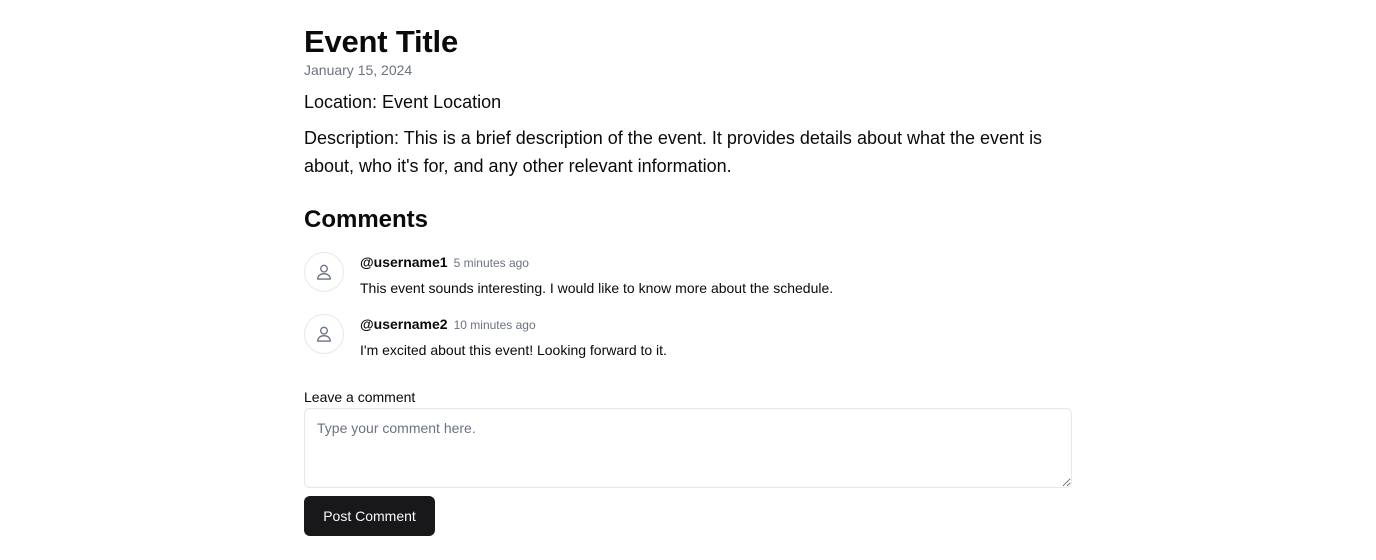  Describe the element at coordinates (403, 102) in the screenshot. I see `event-location: Location: Event Location` at that location.